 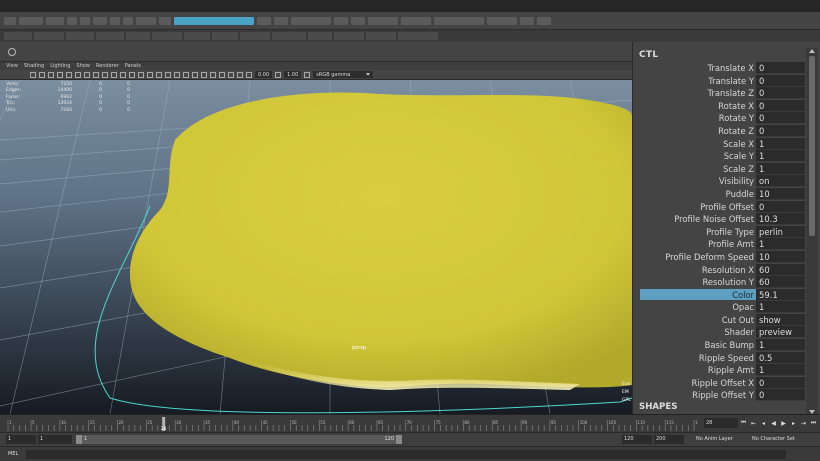 I want to click on exposure-icon, so click(x=249, y=74).